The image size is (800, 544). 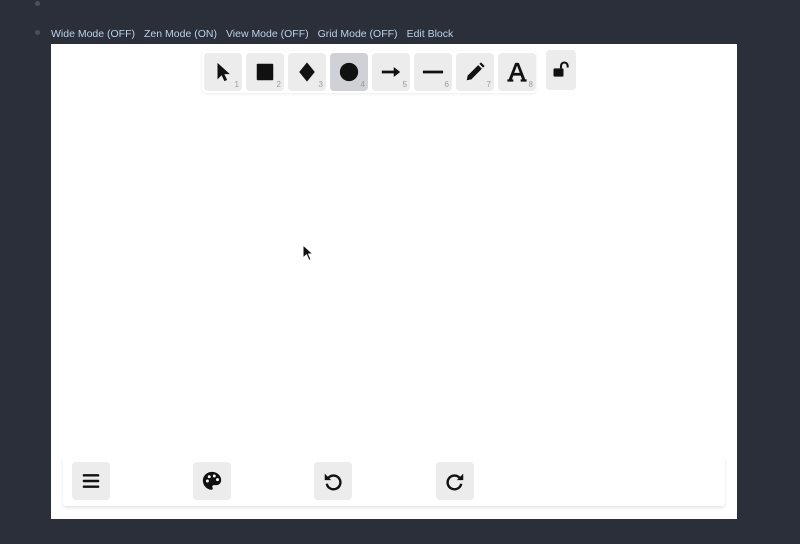 I want to click on shortcut-number: 5, so click(x=404, y=84).